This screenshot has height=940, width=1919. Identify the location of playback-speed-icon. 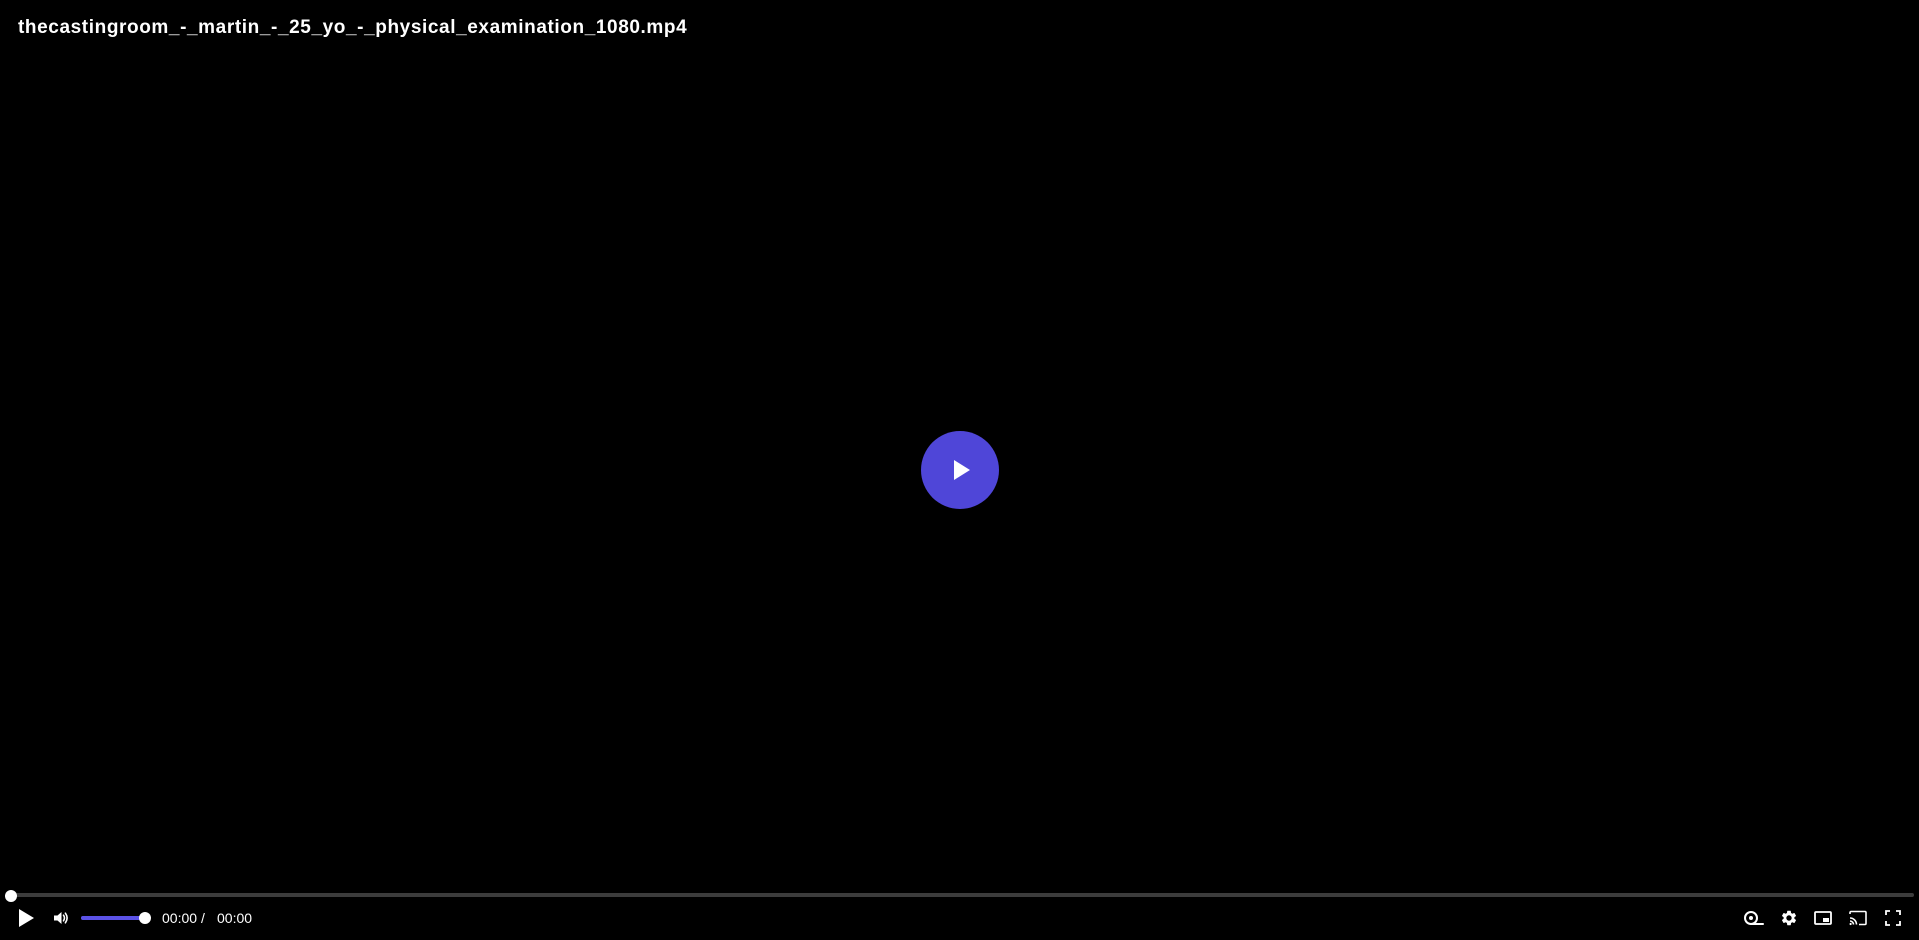
(1754, 918).